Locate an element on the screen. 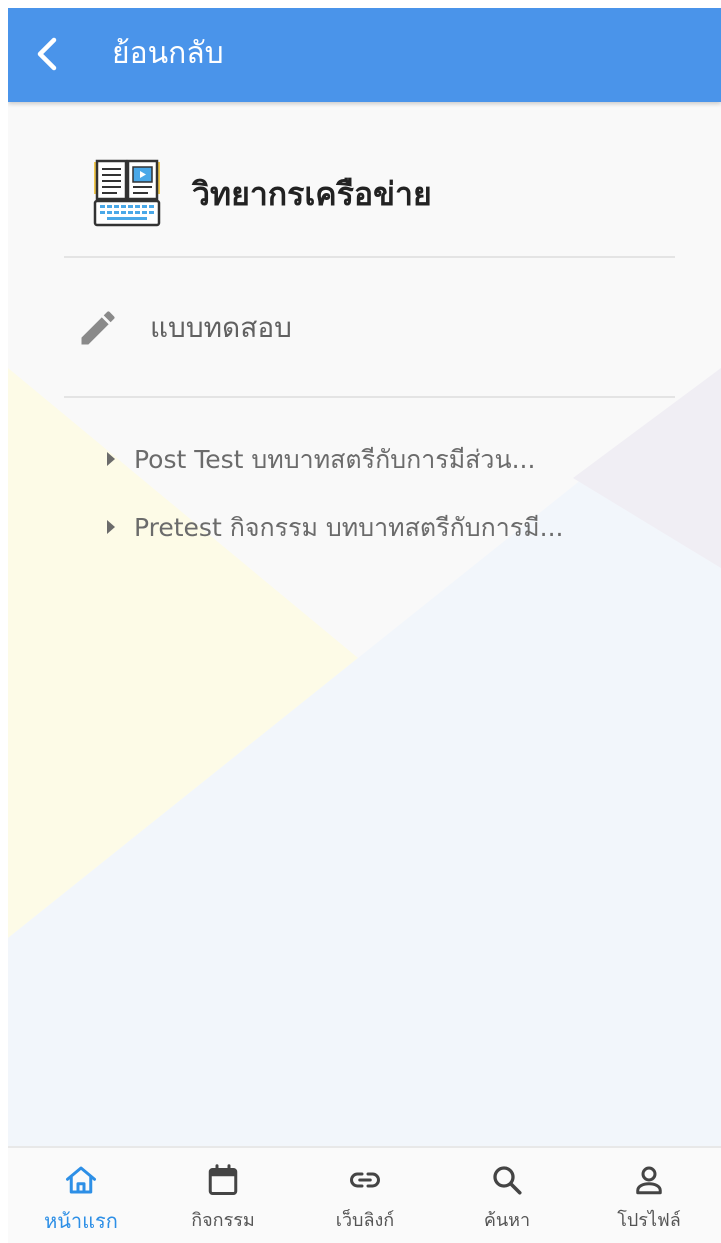 This screenshot has width=721, height=1243. person-icon is located at coordinates (649, 1180).